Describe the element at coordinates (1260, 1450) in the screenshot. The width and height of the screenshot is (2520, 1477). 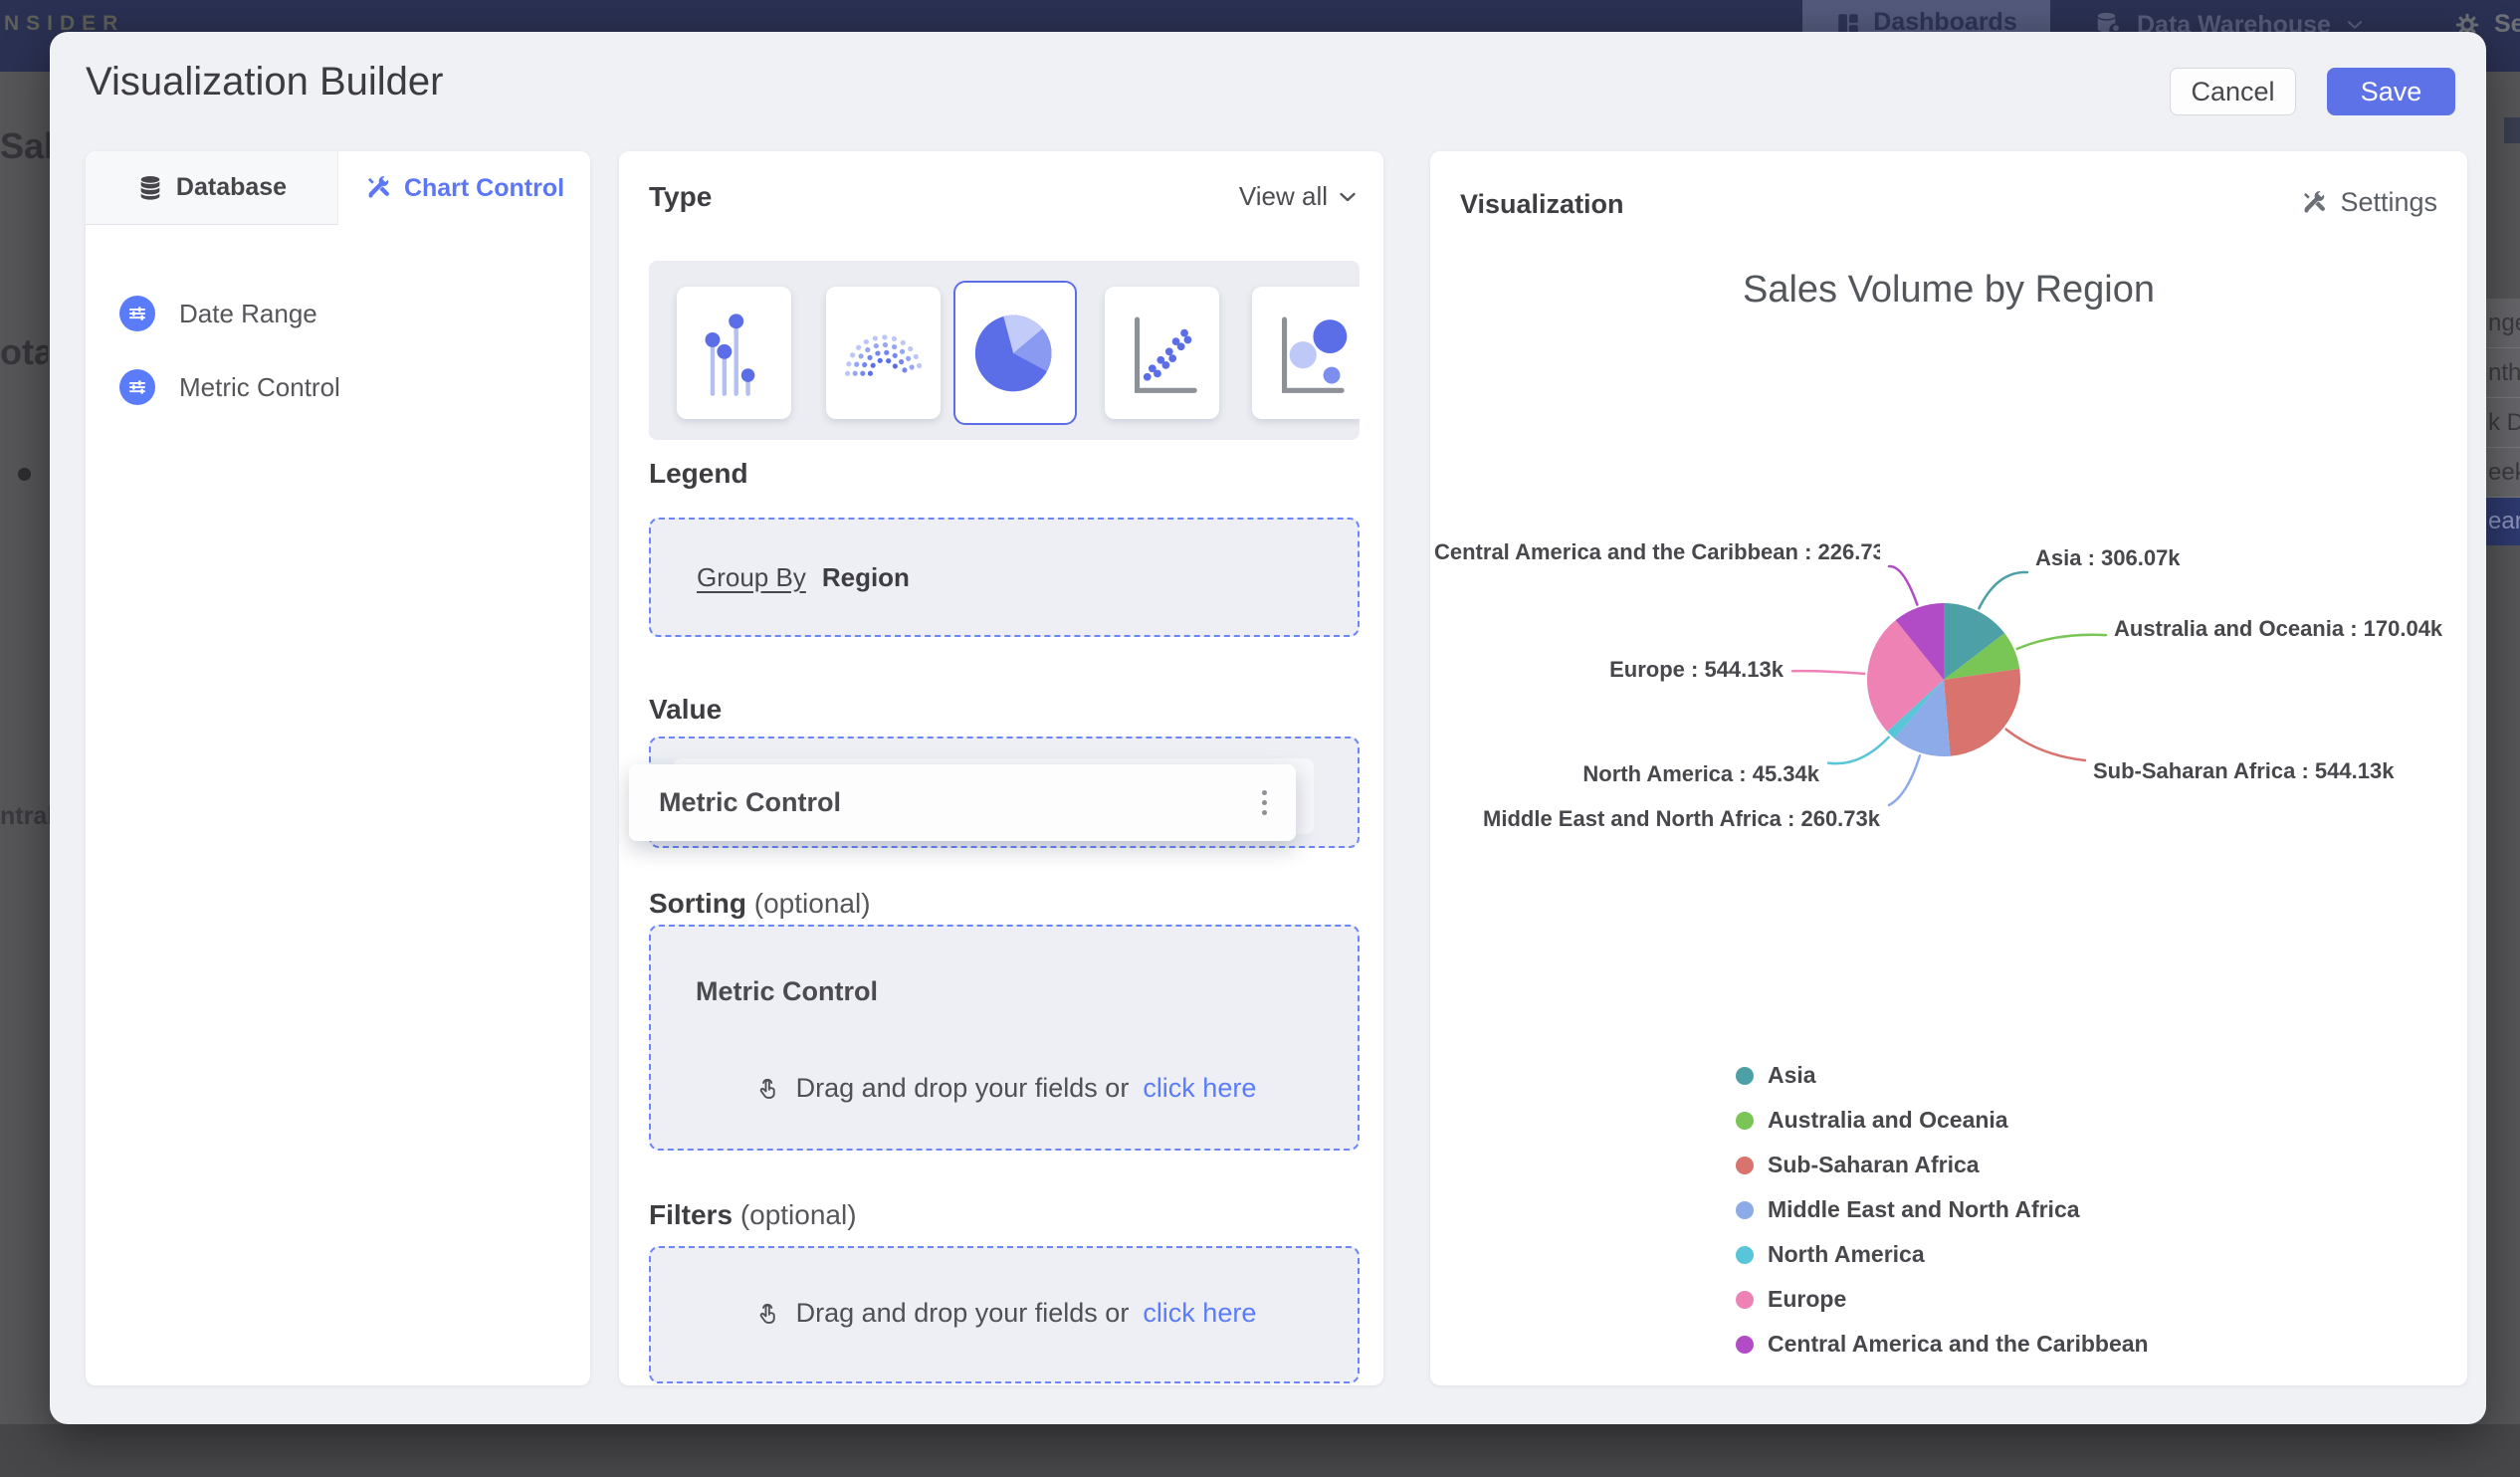
I see `backdrop-bottom-band` at that location.